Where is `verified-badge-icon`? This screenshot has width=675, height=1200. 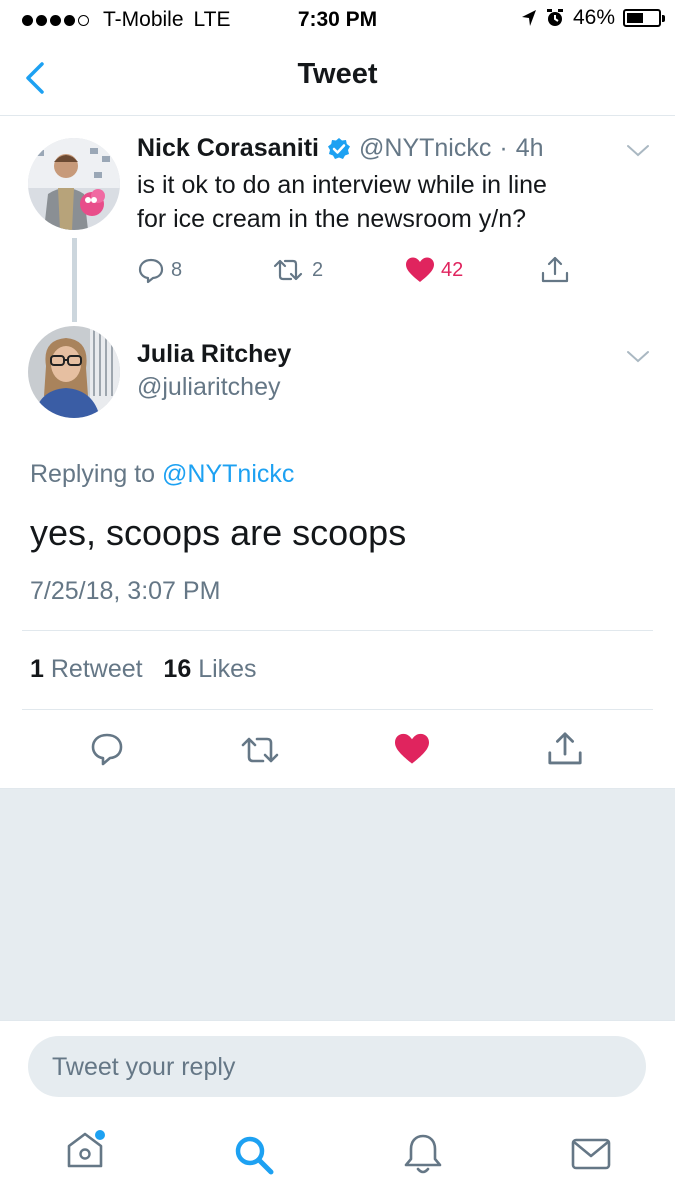 verified-badge-icon is located at coordinates (339, 148).